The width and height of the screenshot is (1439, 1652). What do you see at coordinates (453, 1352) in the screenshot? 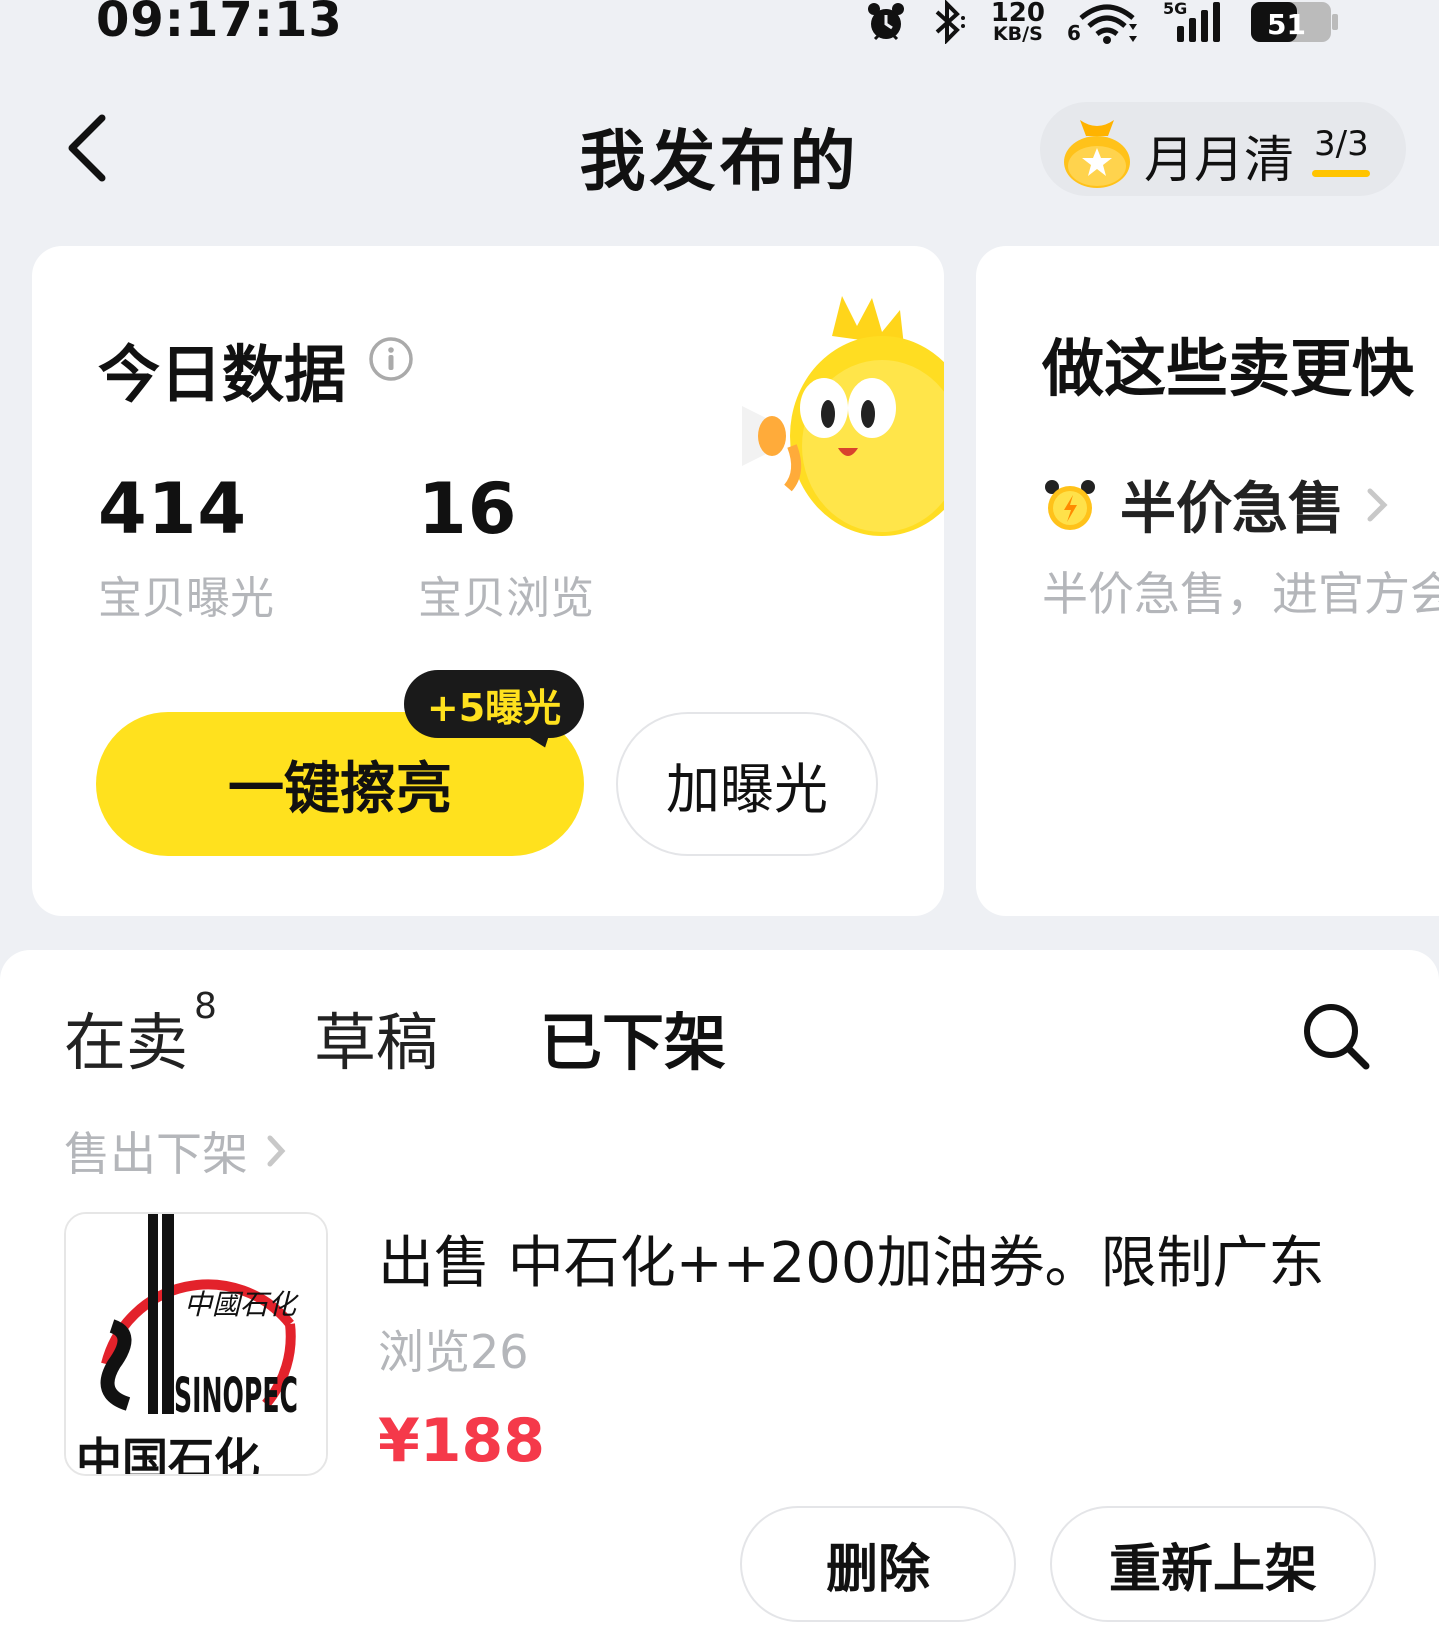
I see `item-views: 浏览26` at bounding box center [453, 1352].